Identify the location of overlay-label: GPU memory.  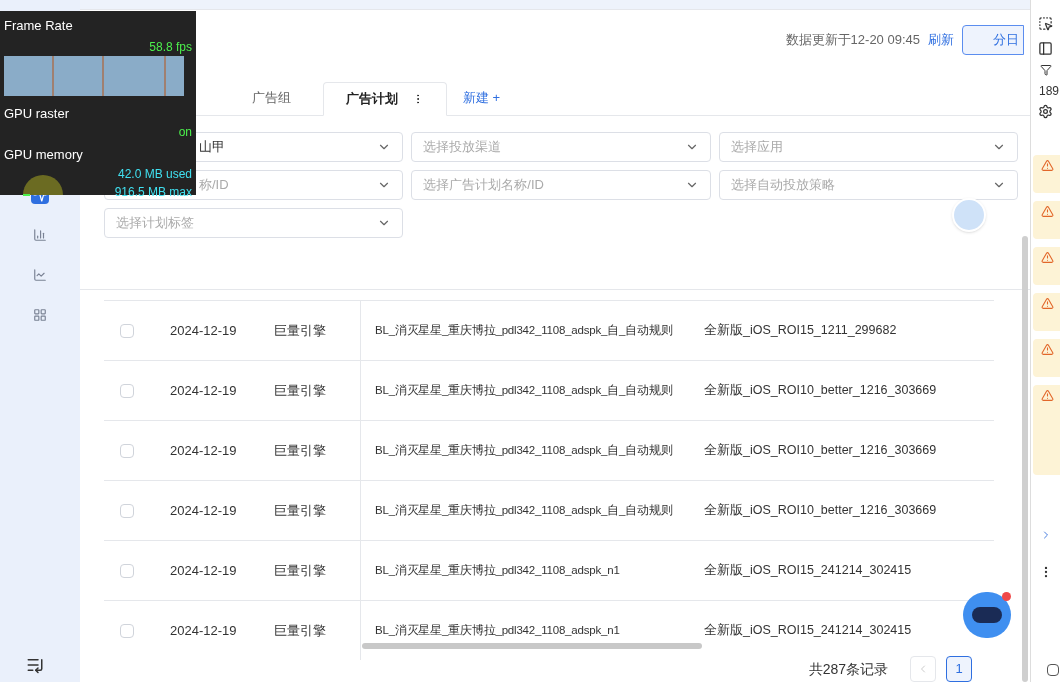
(44, 155).